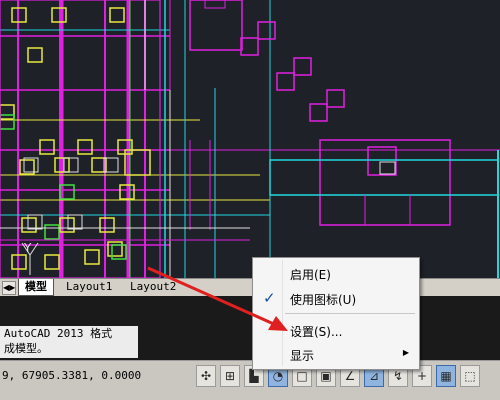 The width and height of the screenshot is (500, 400). Describe the element at coordinates (470, 376) in the screenshot. I see `qp-icon: ⬚` at that location.